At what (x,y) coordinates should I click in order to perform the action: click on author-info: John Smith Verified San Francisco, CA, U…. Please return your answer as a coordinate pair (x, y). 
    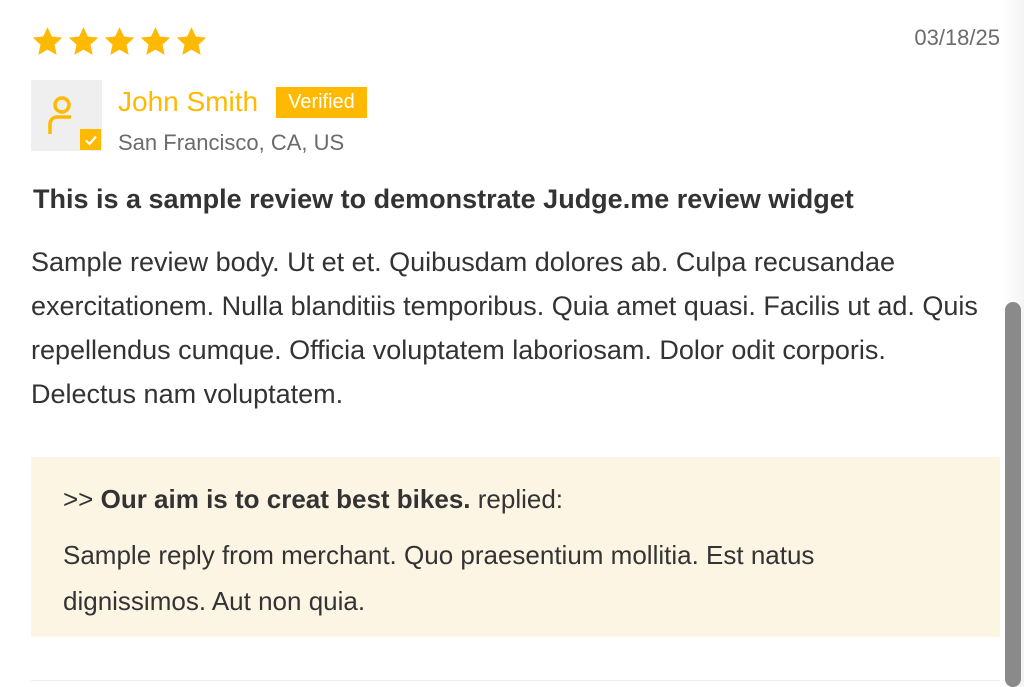
    Looking at the image, I should click on (242, 118).